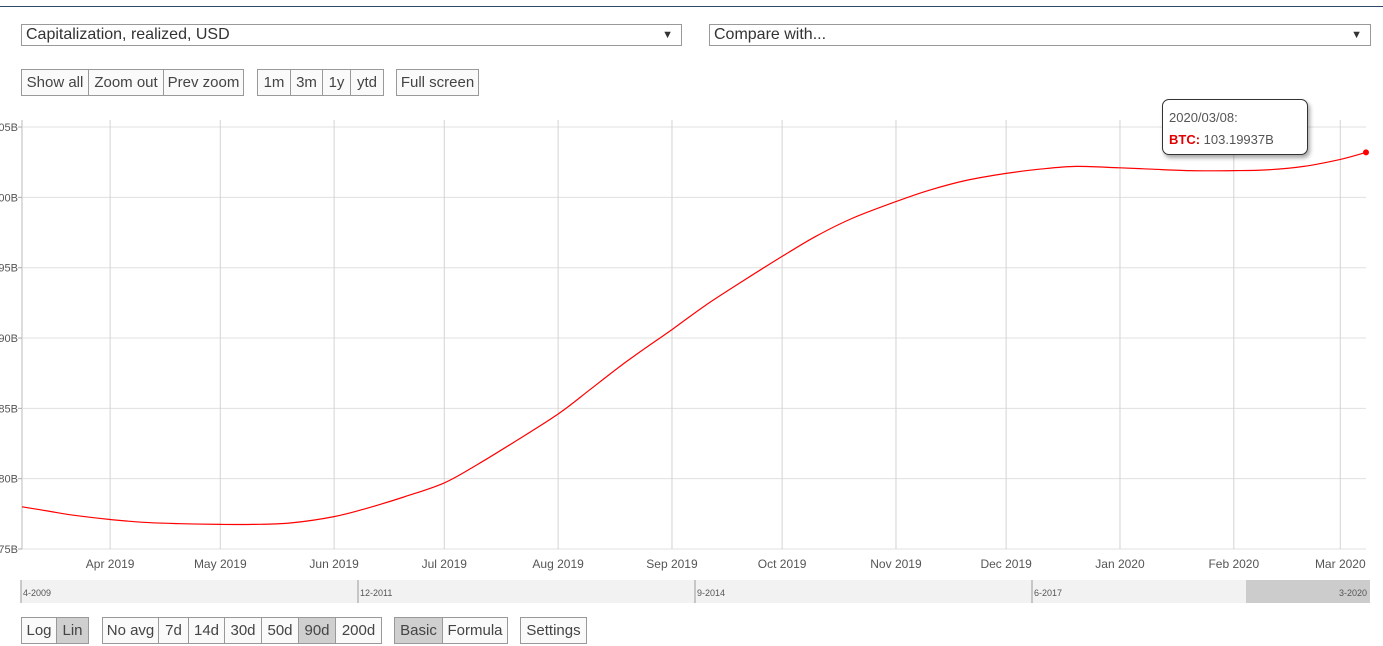 This screenshot has width=1383, height=646. Describe the element at coordinates (1340, 564) in the screenshot. I see `x-tick-label: Mar 2020` at that location.